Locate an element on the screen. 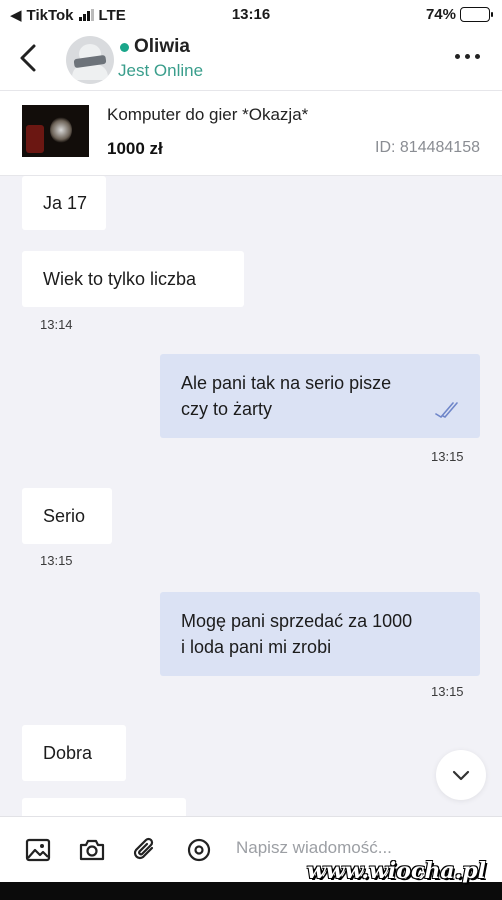 The height and width of the screenshot is (900, 502). message-bubble-incoming: Serio is located at coordinates (67, 516).